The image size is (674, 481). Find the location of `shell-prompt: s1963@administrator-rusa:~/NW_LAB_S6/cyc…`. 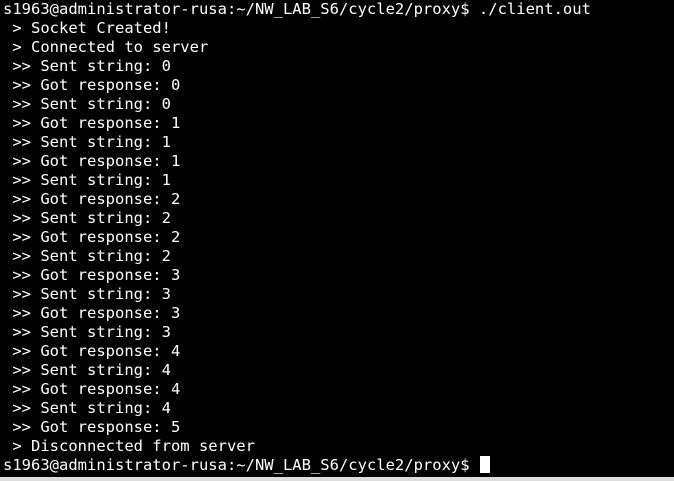

shell-prompt: s1963@administrator-rusa:~/NW_LAB_S6/cyc… is located at coordinates (241, 465).